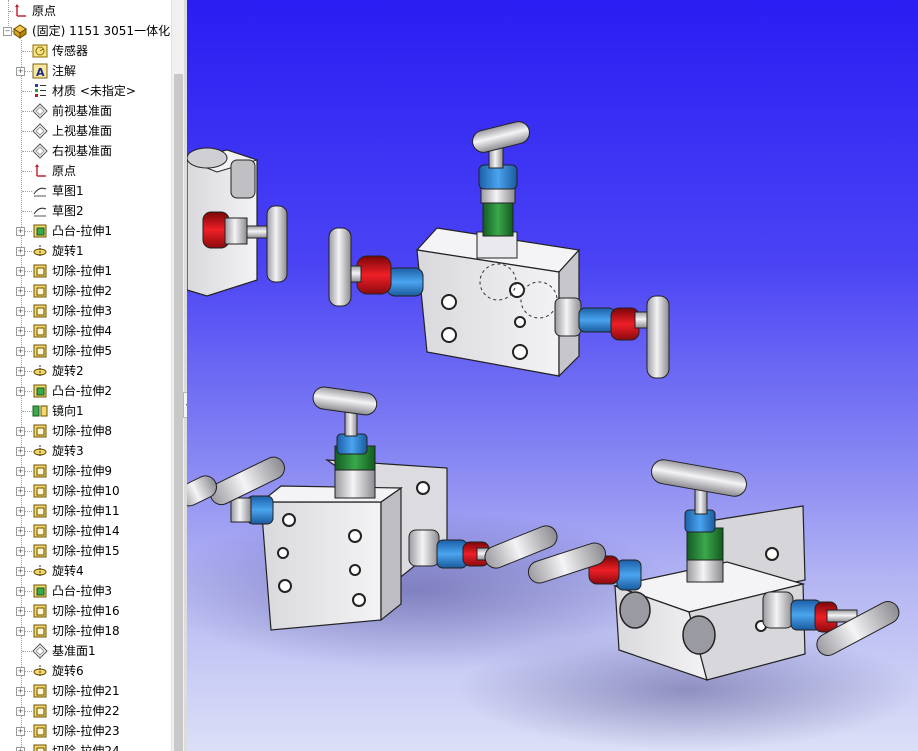 This screenshot has height=751, width=918. Describe the element at coordinates (82, 131) in the screenshot. I see `tree-item-label: 上视基准面` at that location.